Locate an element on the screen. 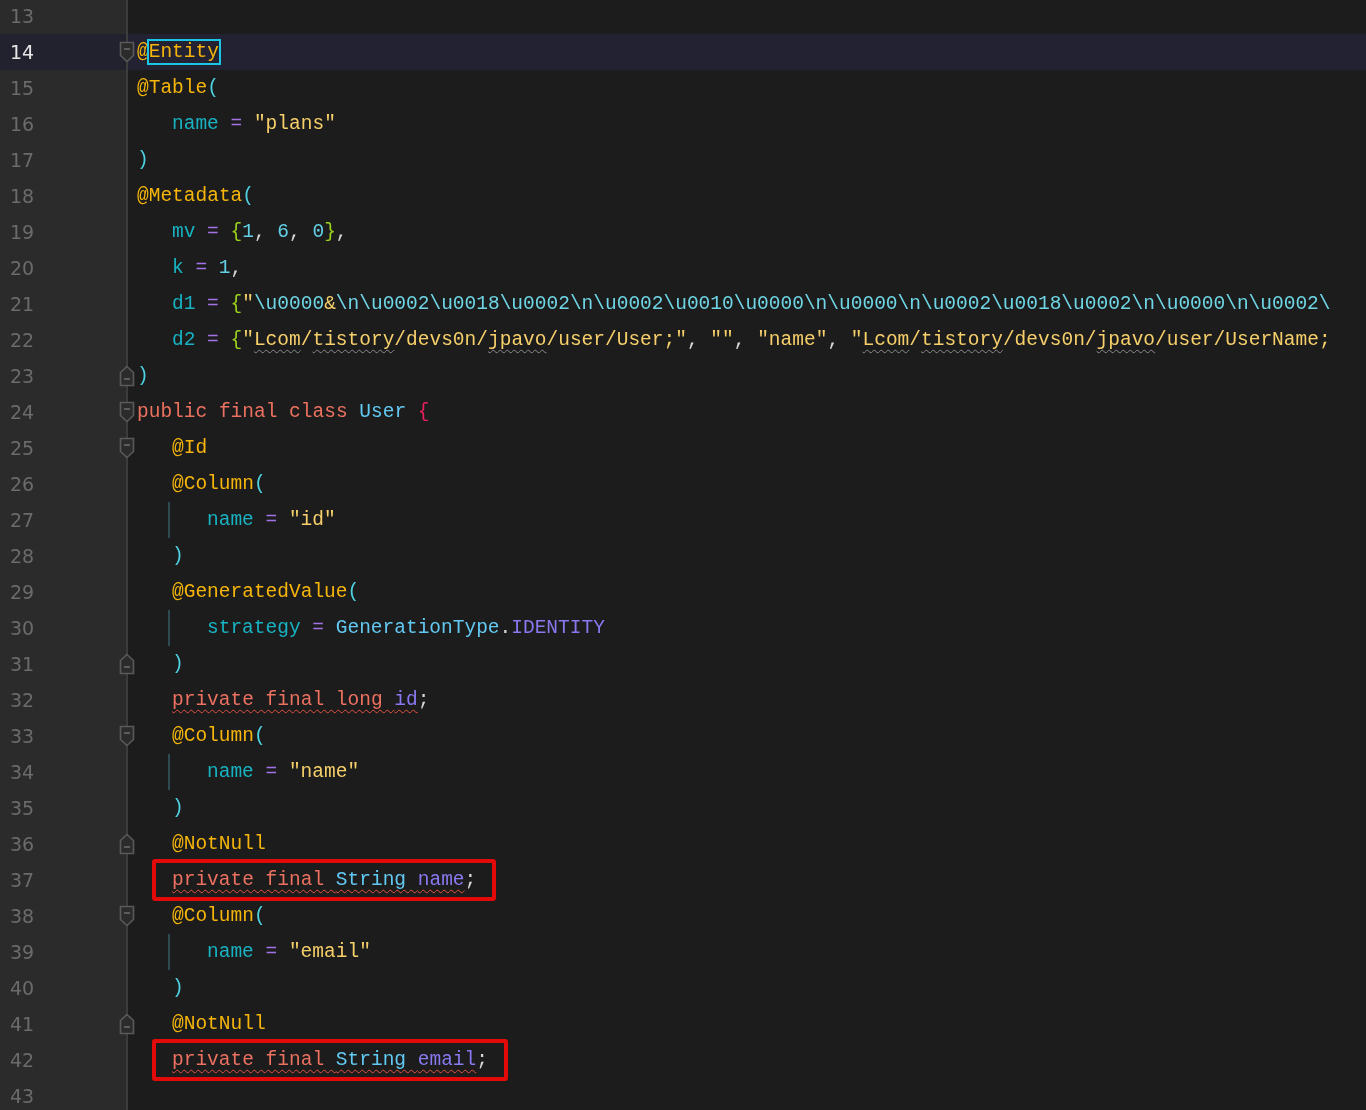  line-number: 30 is located at coordinates (22, 628).